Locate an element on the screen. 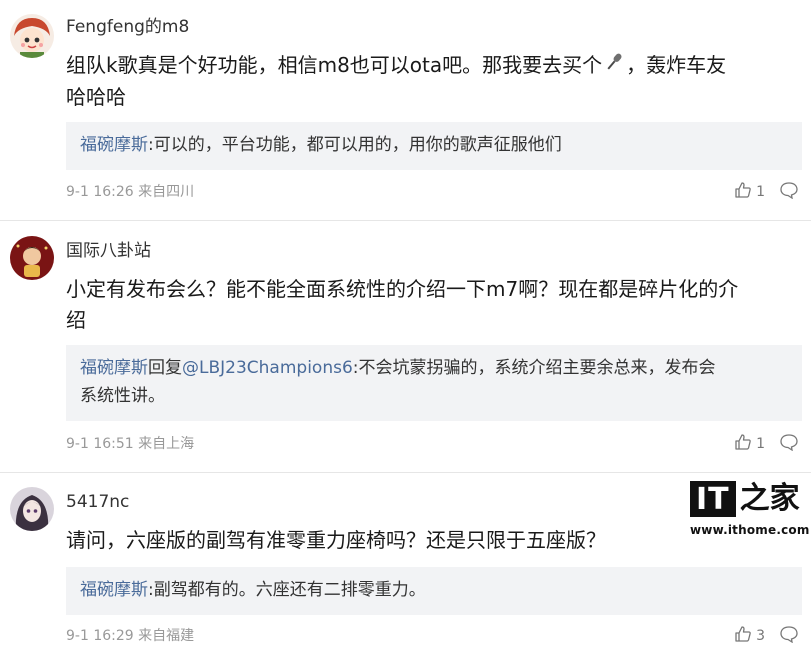  comment-text-part: 小定有发布会么？能不能全面系统性的介绍一下m7啊？现在都是碎片化的介 is located at coordinates (402, 289).